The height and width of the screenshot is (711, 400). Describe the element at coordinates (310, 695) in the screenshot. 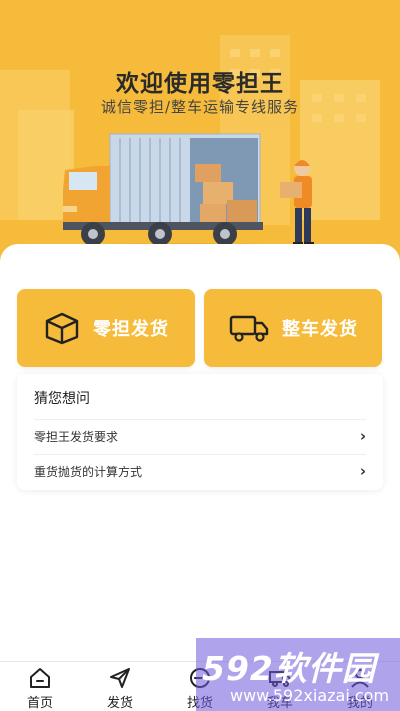

I see `watermark-url: www.592xiazai.com` at that location.